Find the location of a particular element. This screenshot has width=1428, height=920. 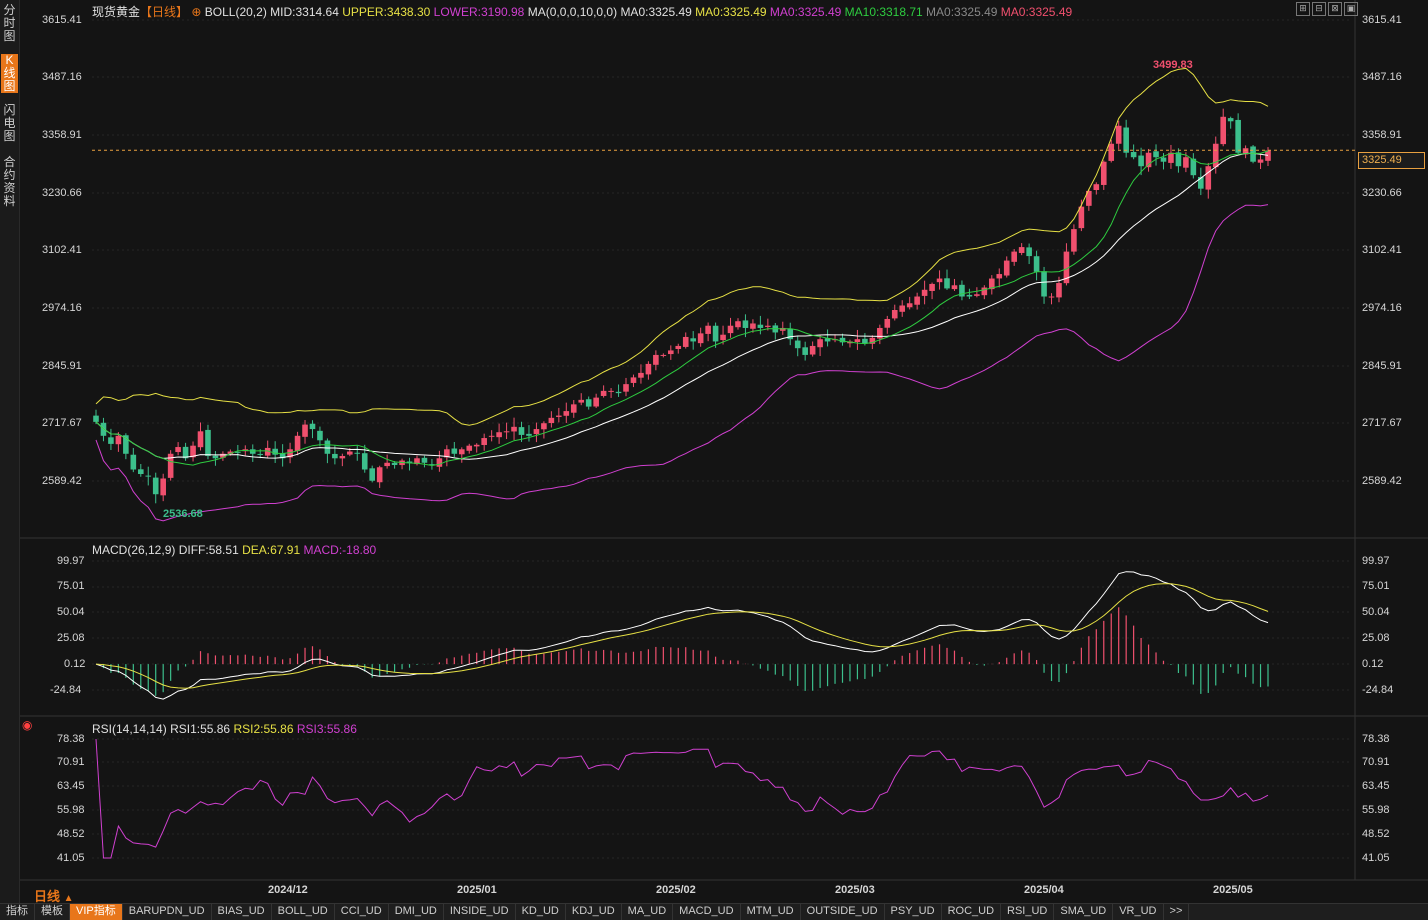

layout-icon: ⊠ is located at coordinates (1335, 9).